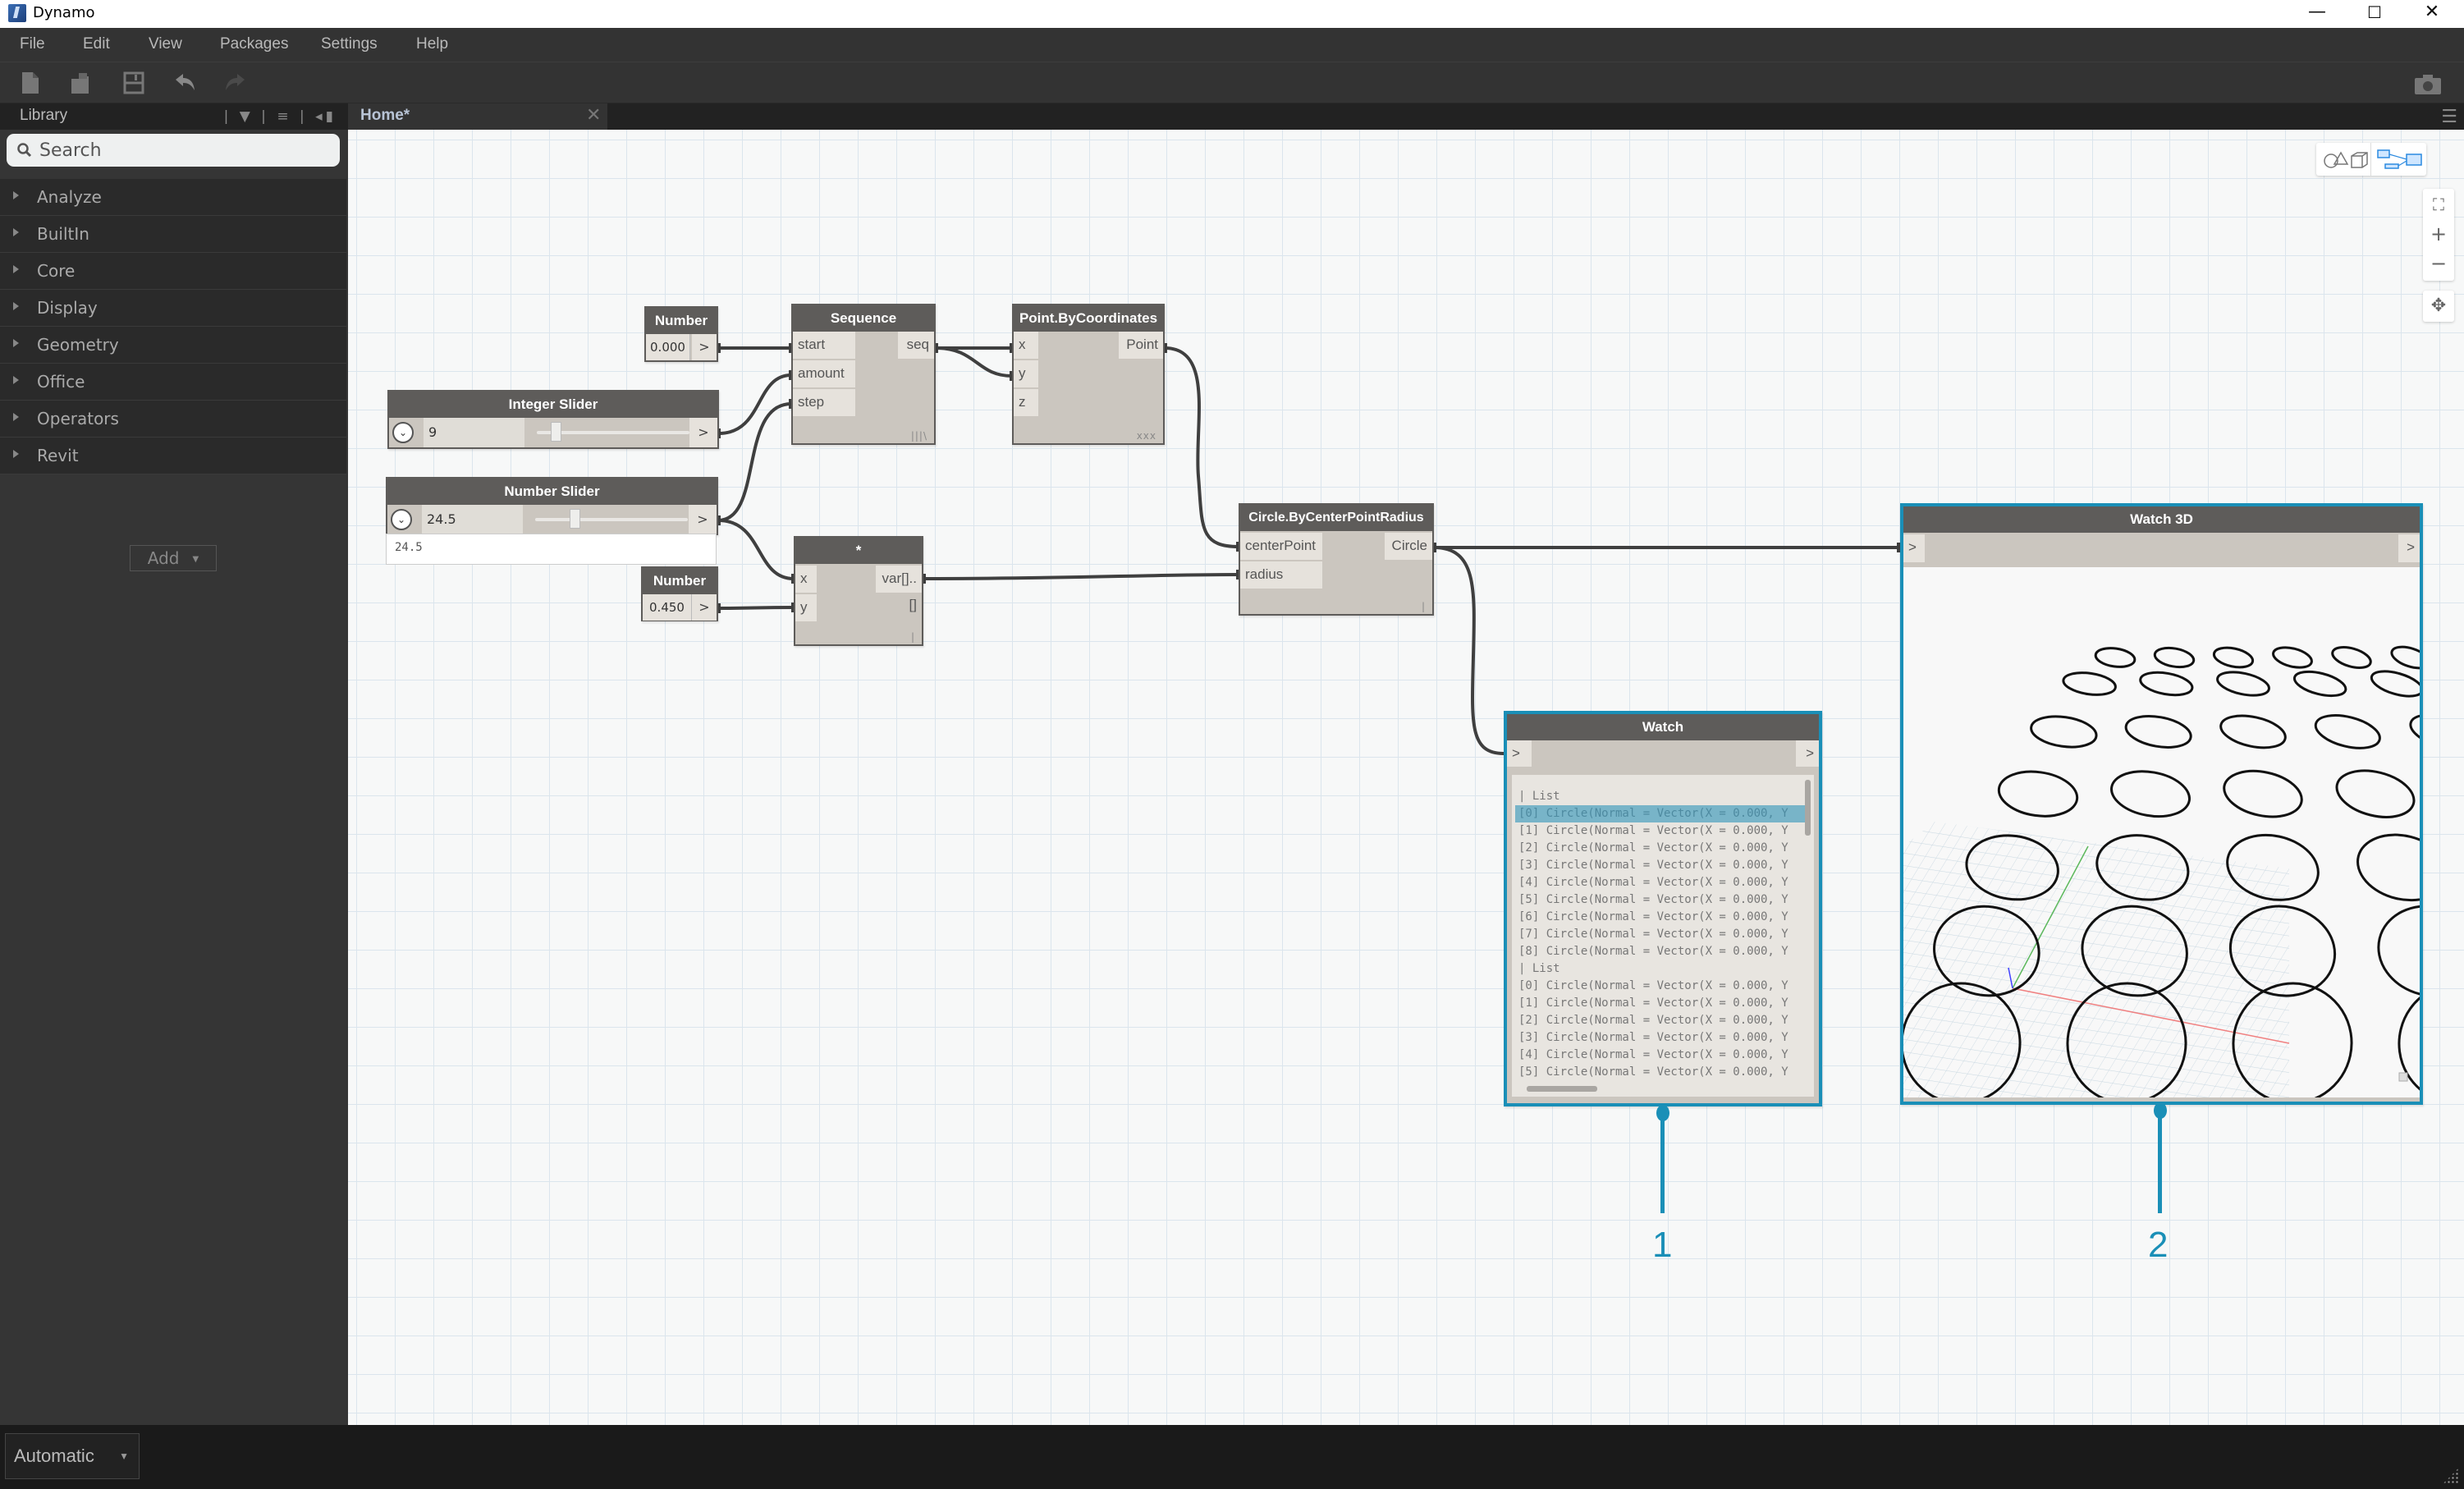 Image resolution: width=2464 pixels, height=1489 pixels. Describe the element at coordinates (235, 83) in the screenshot. I see `redo-icon` at that location.